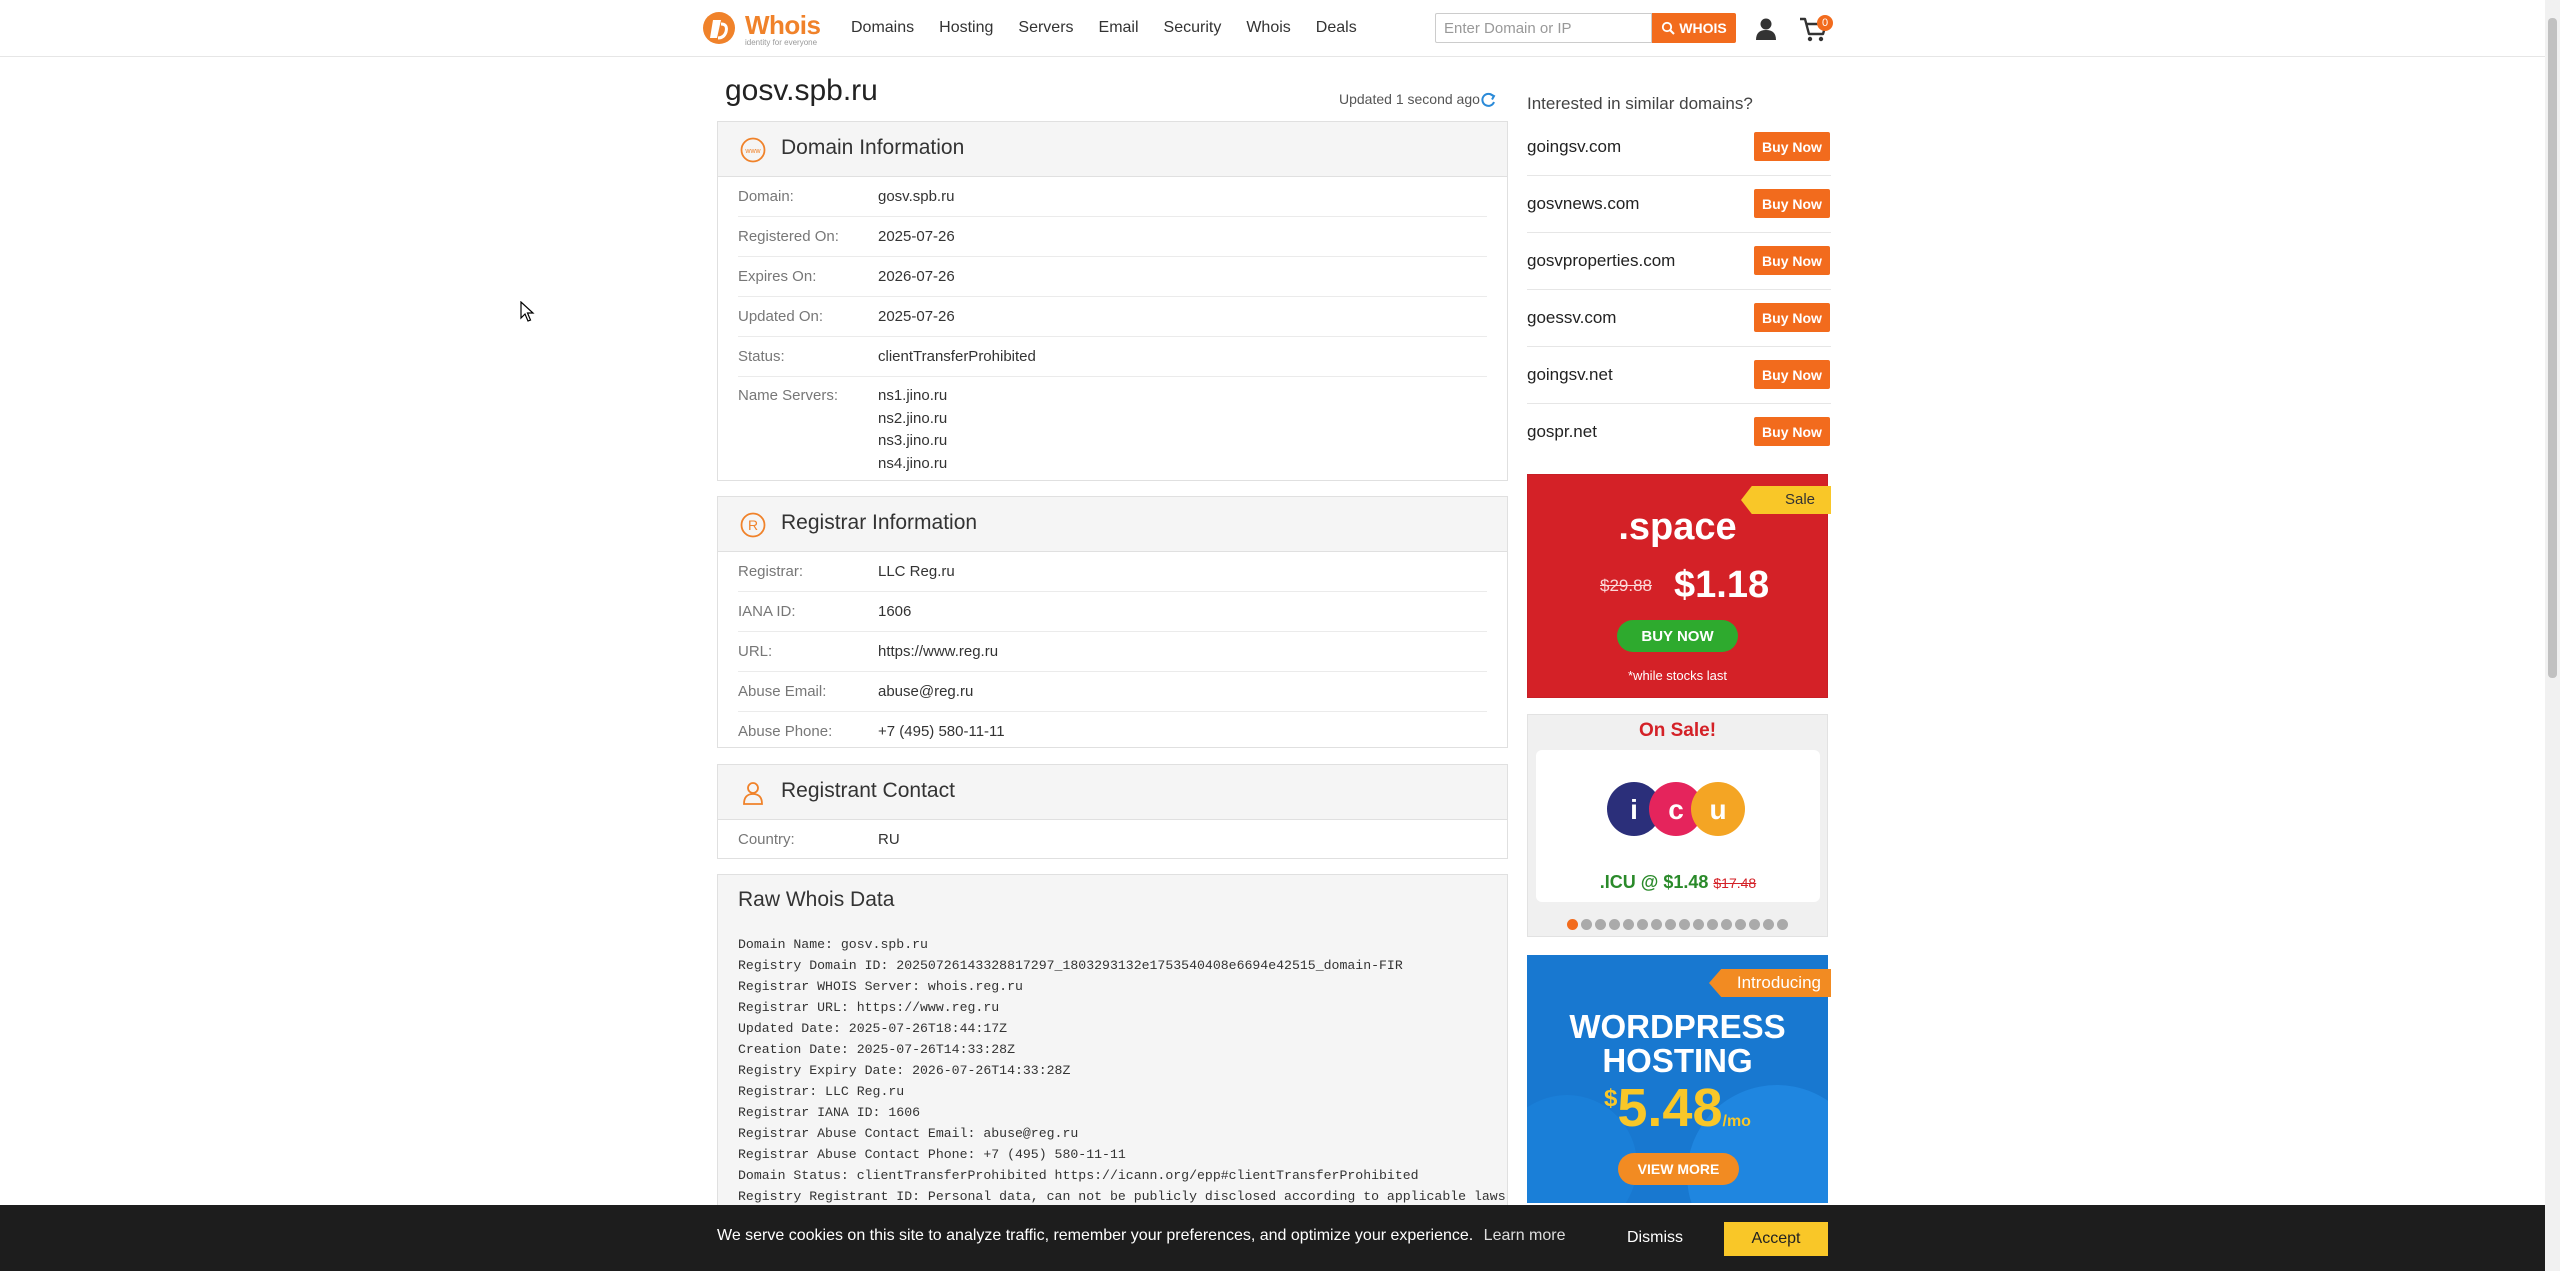  Describe the element at coordinates (1677, 636) in the screenshot. I see `promo-buy-now-button: BUY NOW` at that location.